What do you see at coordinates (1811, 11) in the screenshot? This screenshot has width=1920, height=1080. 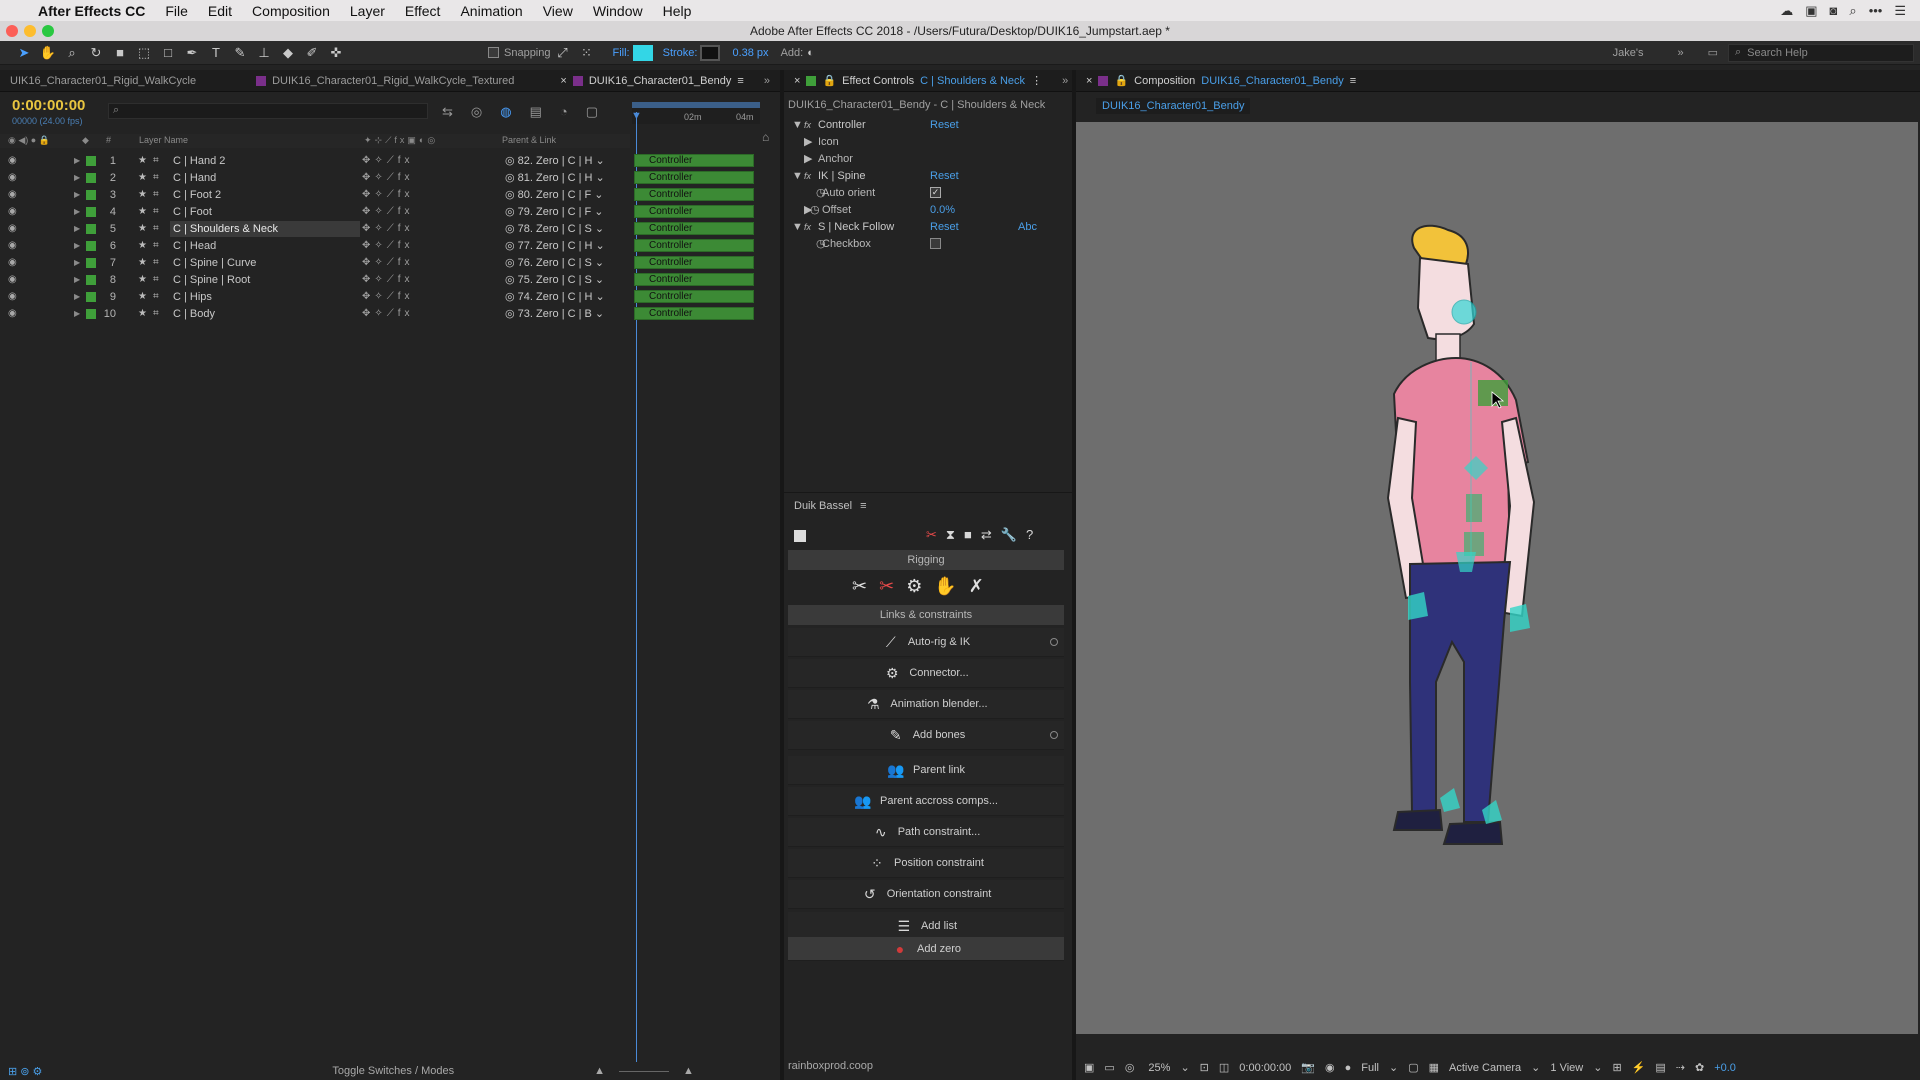 I see `screen-record-icon: ▣` at bounding box center [1811, 11].